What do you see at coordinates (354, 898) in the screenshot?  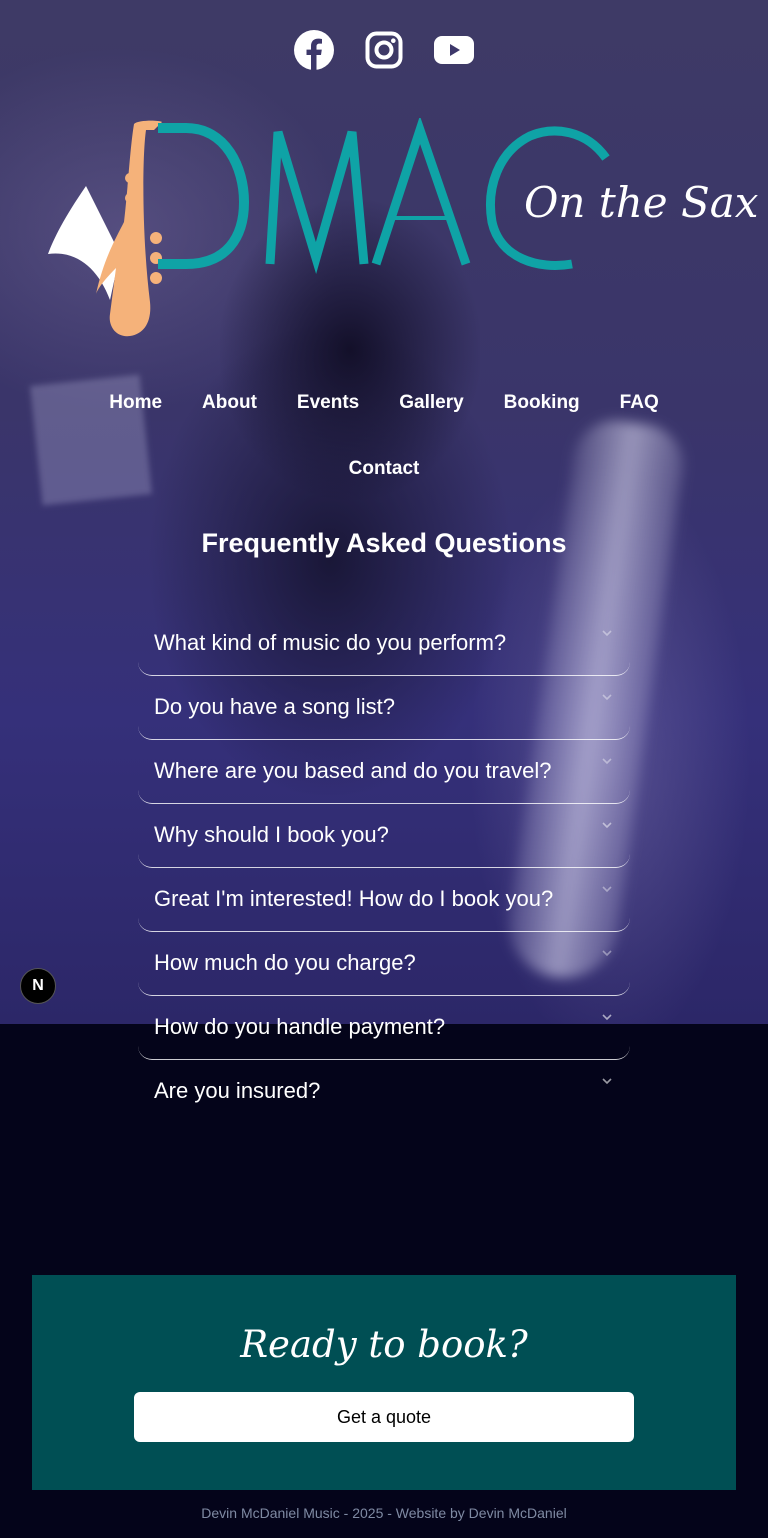 I see `faq-question: Great I'm interested! How do I book you?` at bounding box center [354, 898].